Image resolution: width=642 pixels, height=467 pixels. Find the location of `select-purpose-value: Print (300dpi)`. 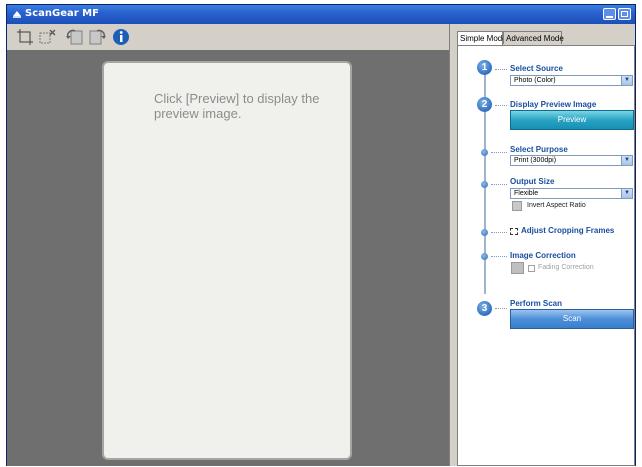

select-purpose-value: Print (300dpi) is located at coordinates (535, 160).